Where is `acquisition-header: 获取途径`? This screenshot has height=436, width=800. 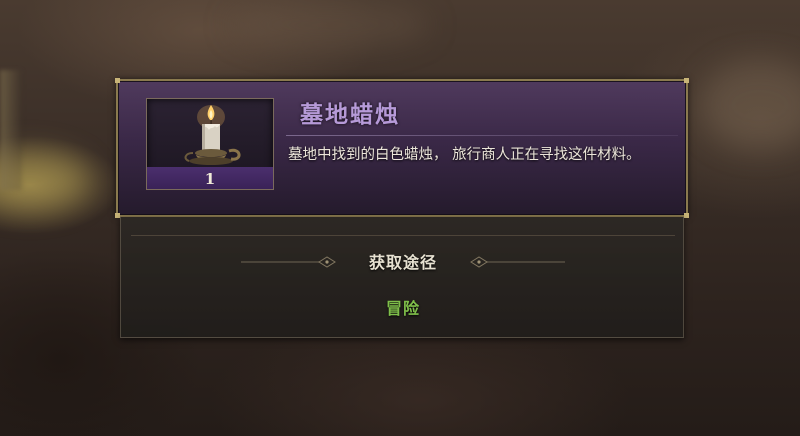
acquisition-header: 获取途径 is located at coordinates (403, 262).